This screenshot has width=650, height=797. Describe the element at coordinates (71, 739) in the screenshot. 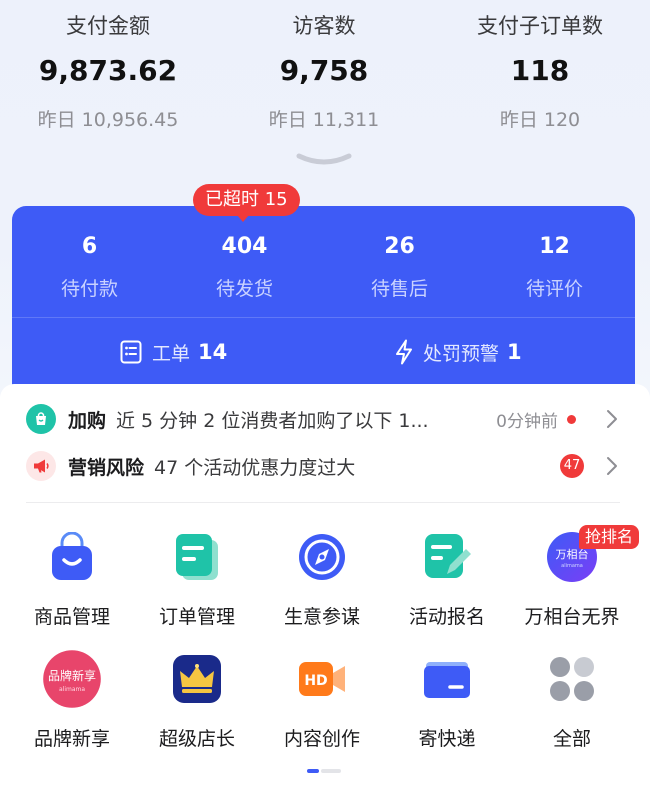

I see `tool-label: 品牌新享` at that location.